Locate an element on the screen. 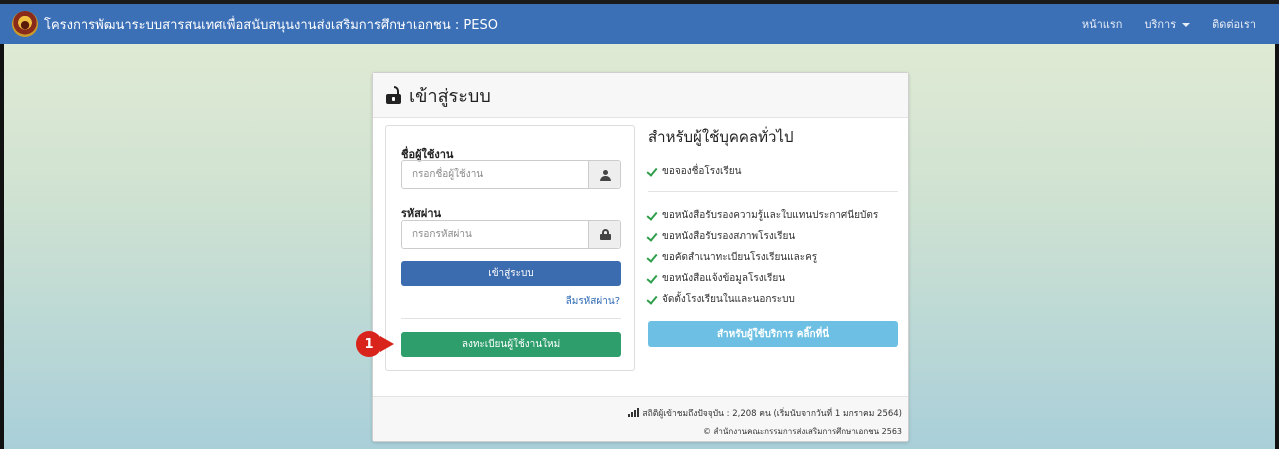 This screenshot has height=449, width=1279. peso-logo-icon: ● is located at coordinates (25, 24).